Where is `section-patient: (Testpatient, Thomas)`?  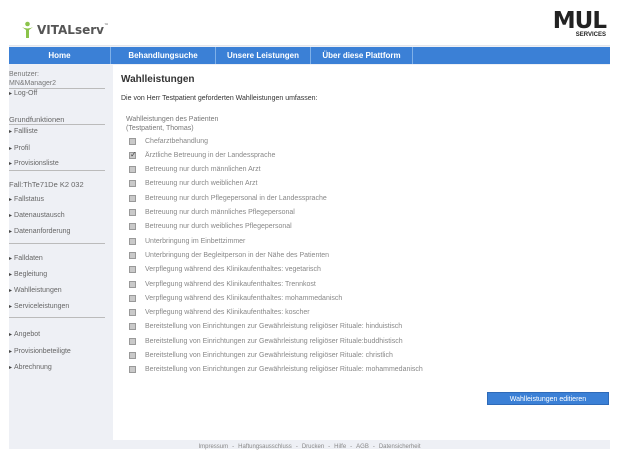 section-patient: (Testpatient, Thomas) is located at coordinates (160, 128).